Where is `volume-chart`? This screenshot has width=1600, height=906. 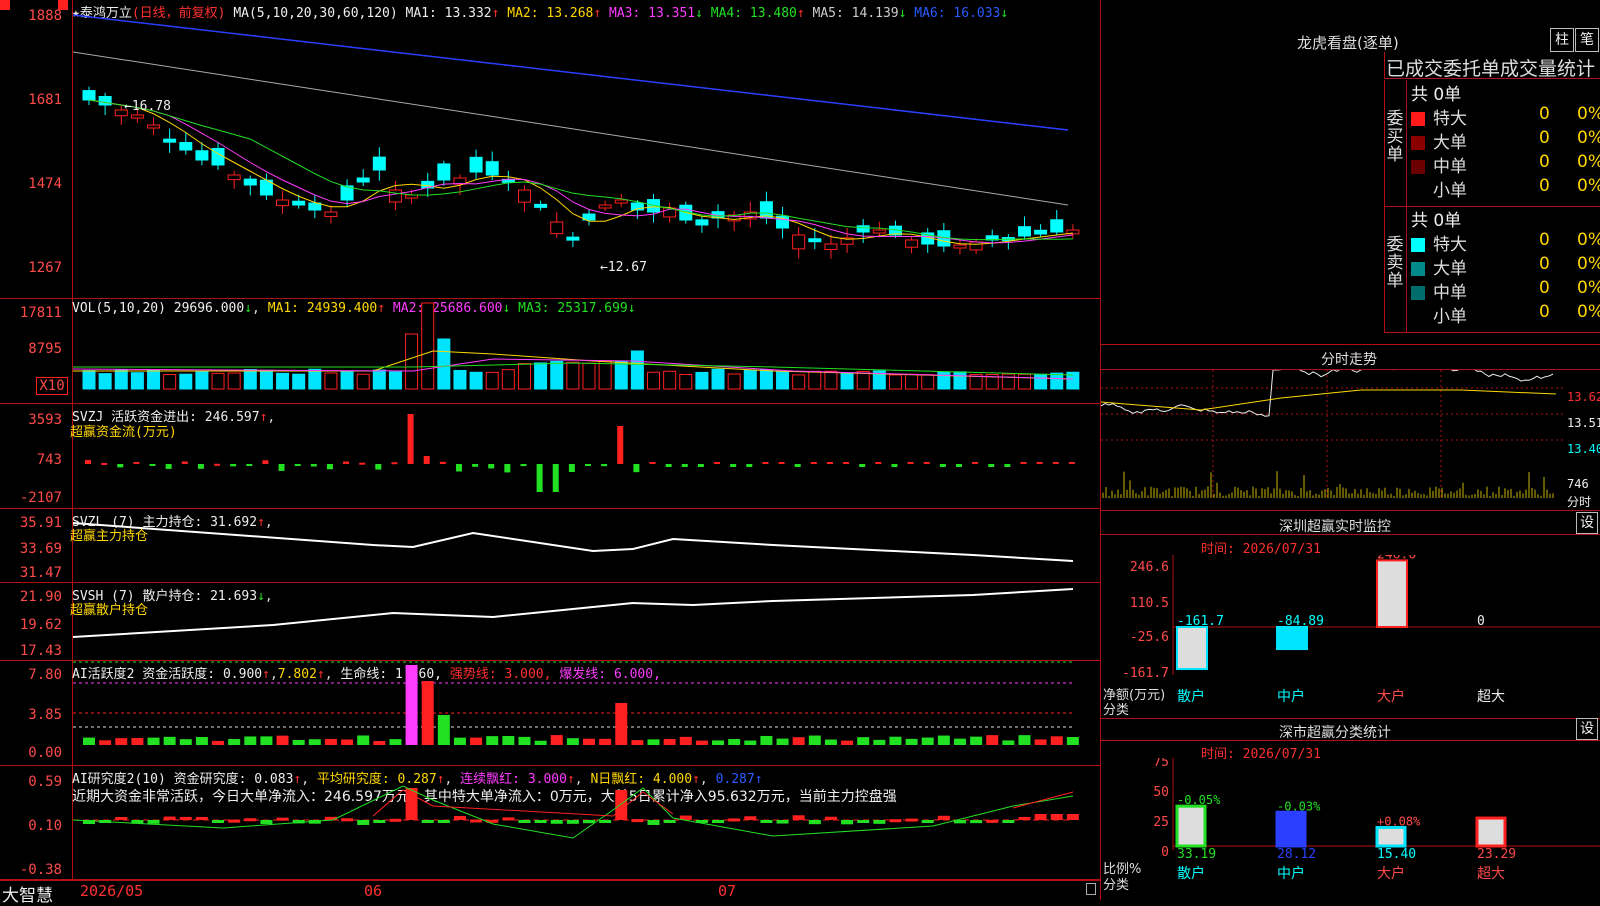 volume-chart is located at coordinates (586, 351).